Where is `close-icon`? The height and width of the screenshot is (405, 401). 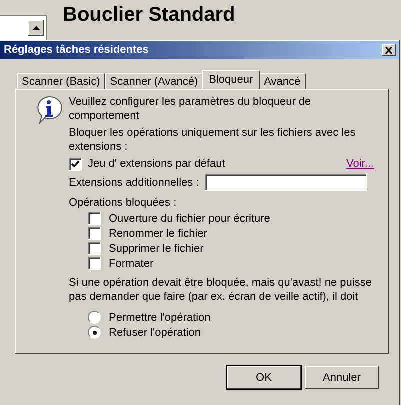
close-icon is located at coordinates (389, 50).